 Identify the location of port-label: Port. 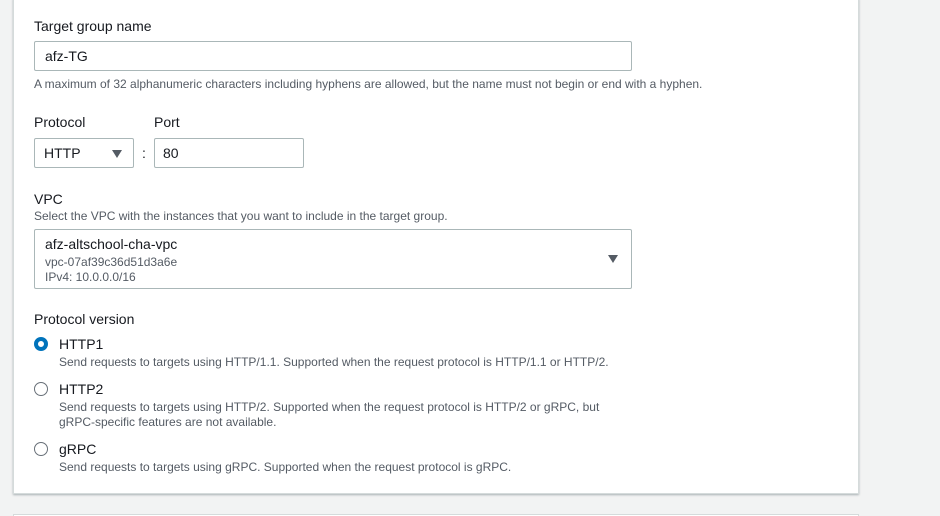
(167, 122).